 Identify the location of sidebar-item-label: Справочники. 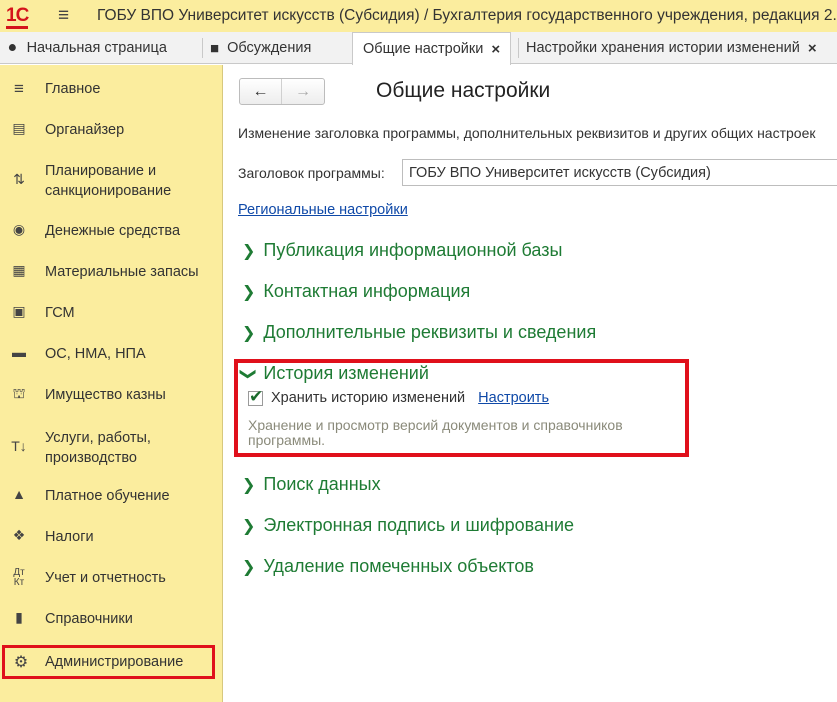
(89, 619).